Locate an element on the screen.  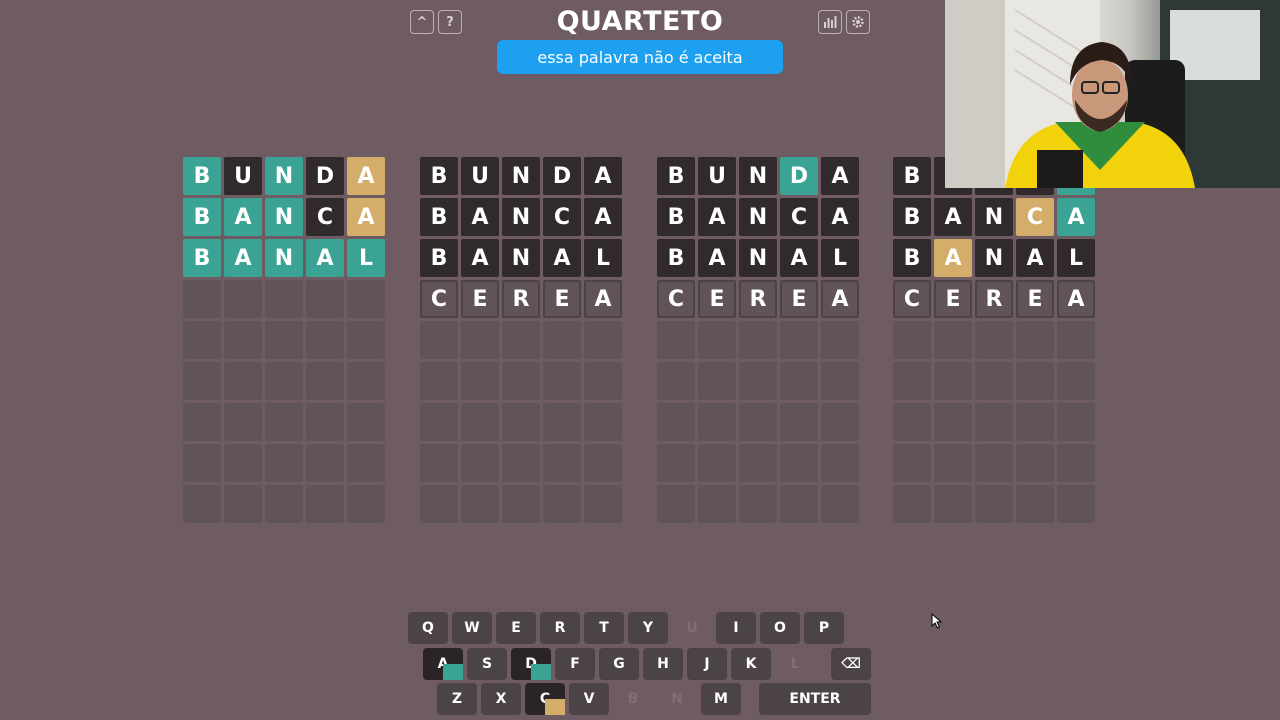
key-label: Z is located at coordinates (457, 699).